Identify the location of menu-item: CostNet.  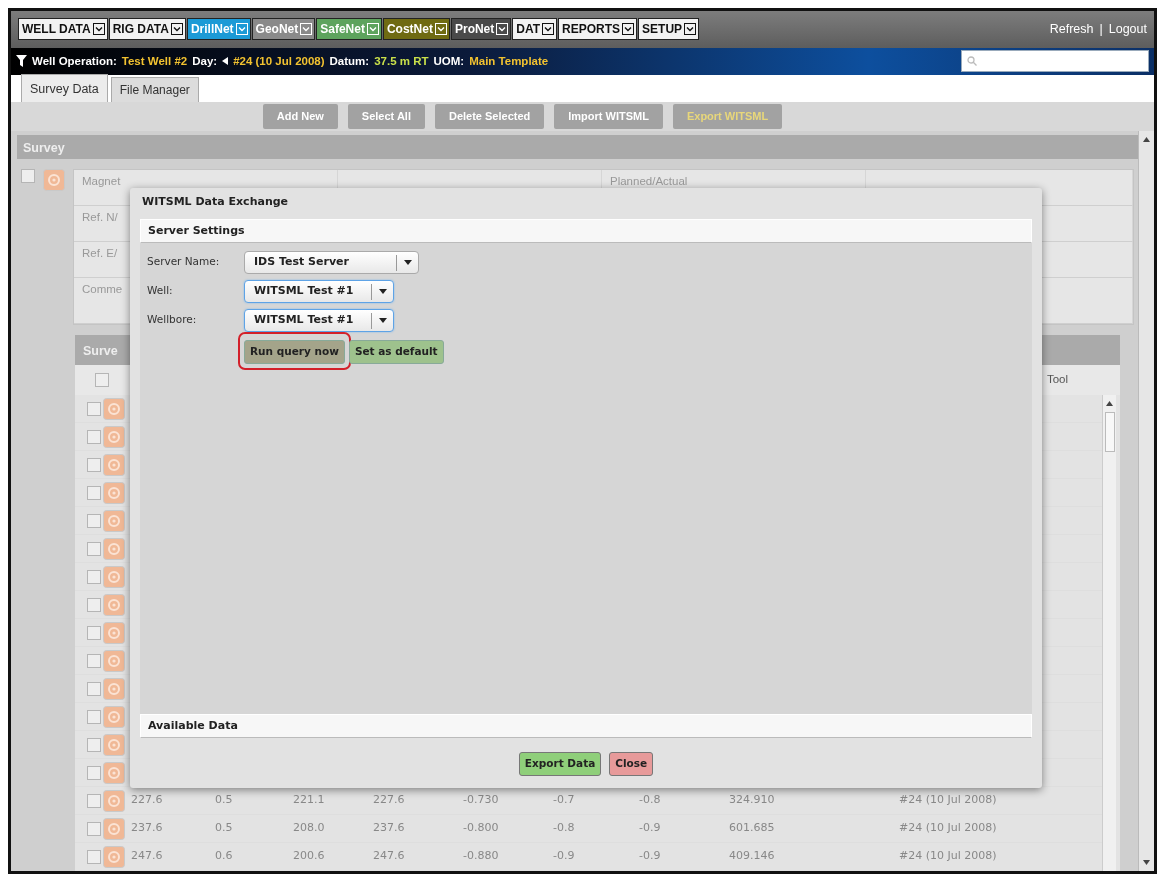
(416, 29).